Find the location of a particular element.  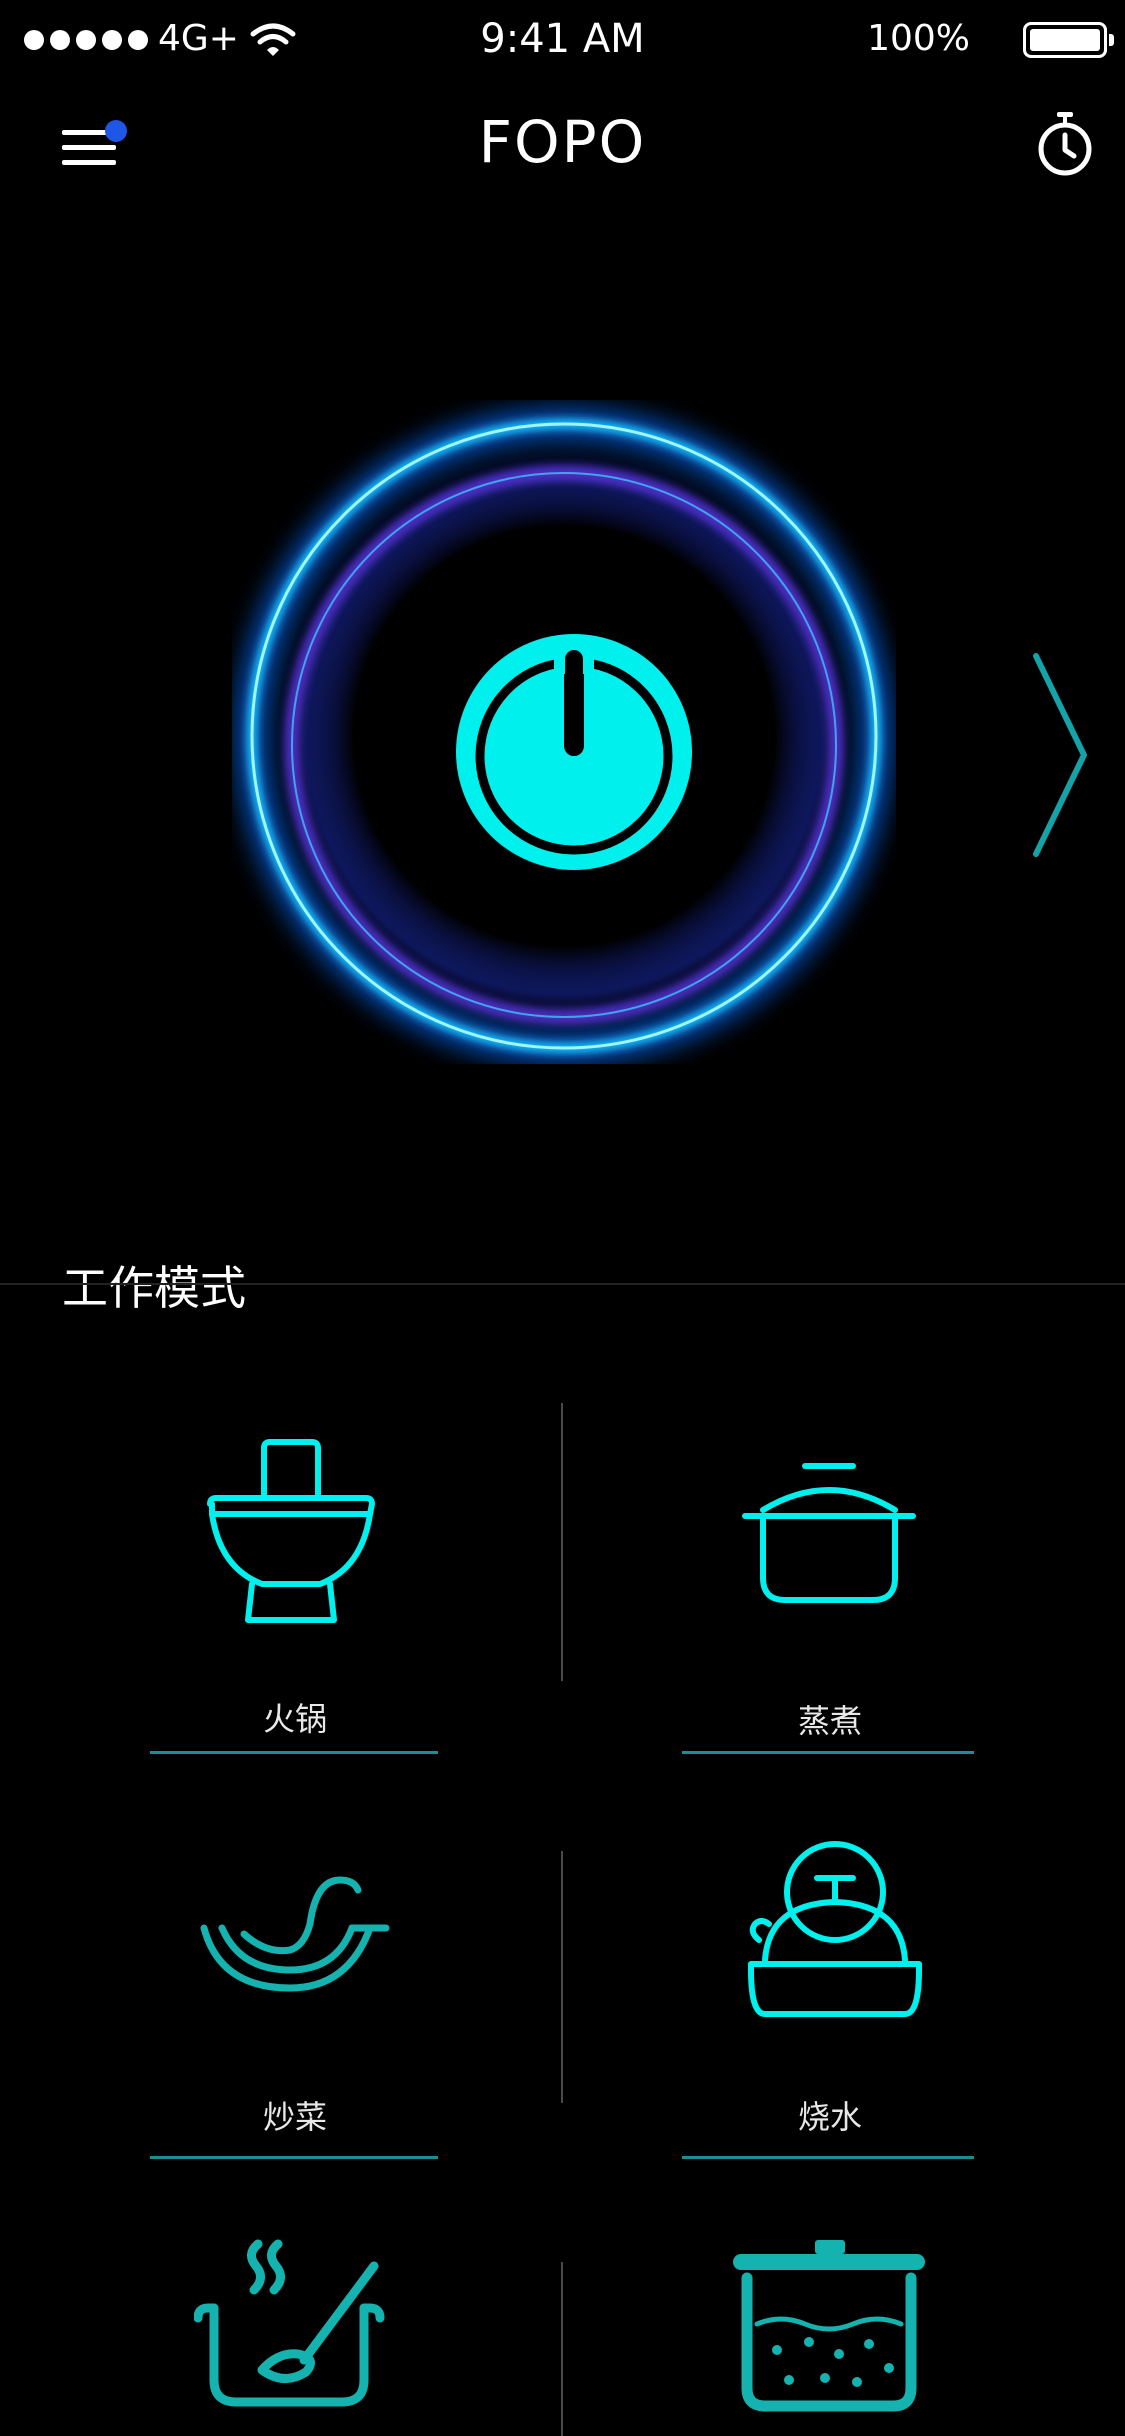

mode-steam: 蒸煮 is located at coordinates (828, 1590).